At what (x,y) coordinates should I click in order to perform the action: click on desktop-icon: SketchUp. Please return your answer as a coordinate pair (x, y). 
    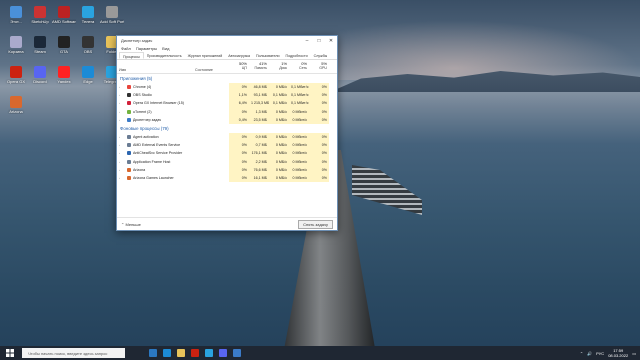
    Looking at the image, I should click on (40, 15).